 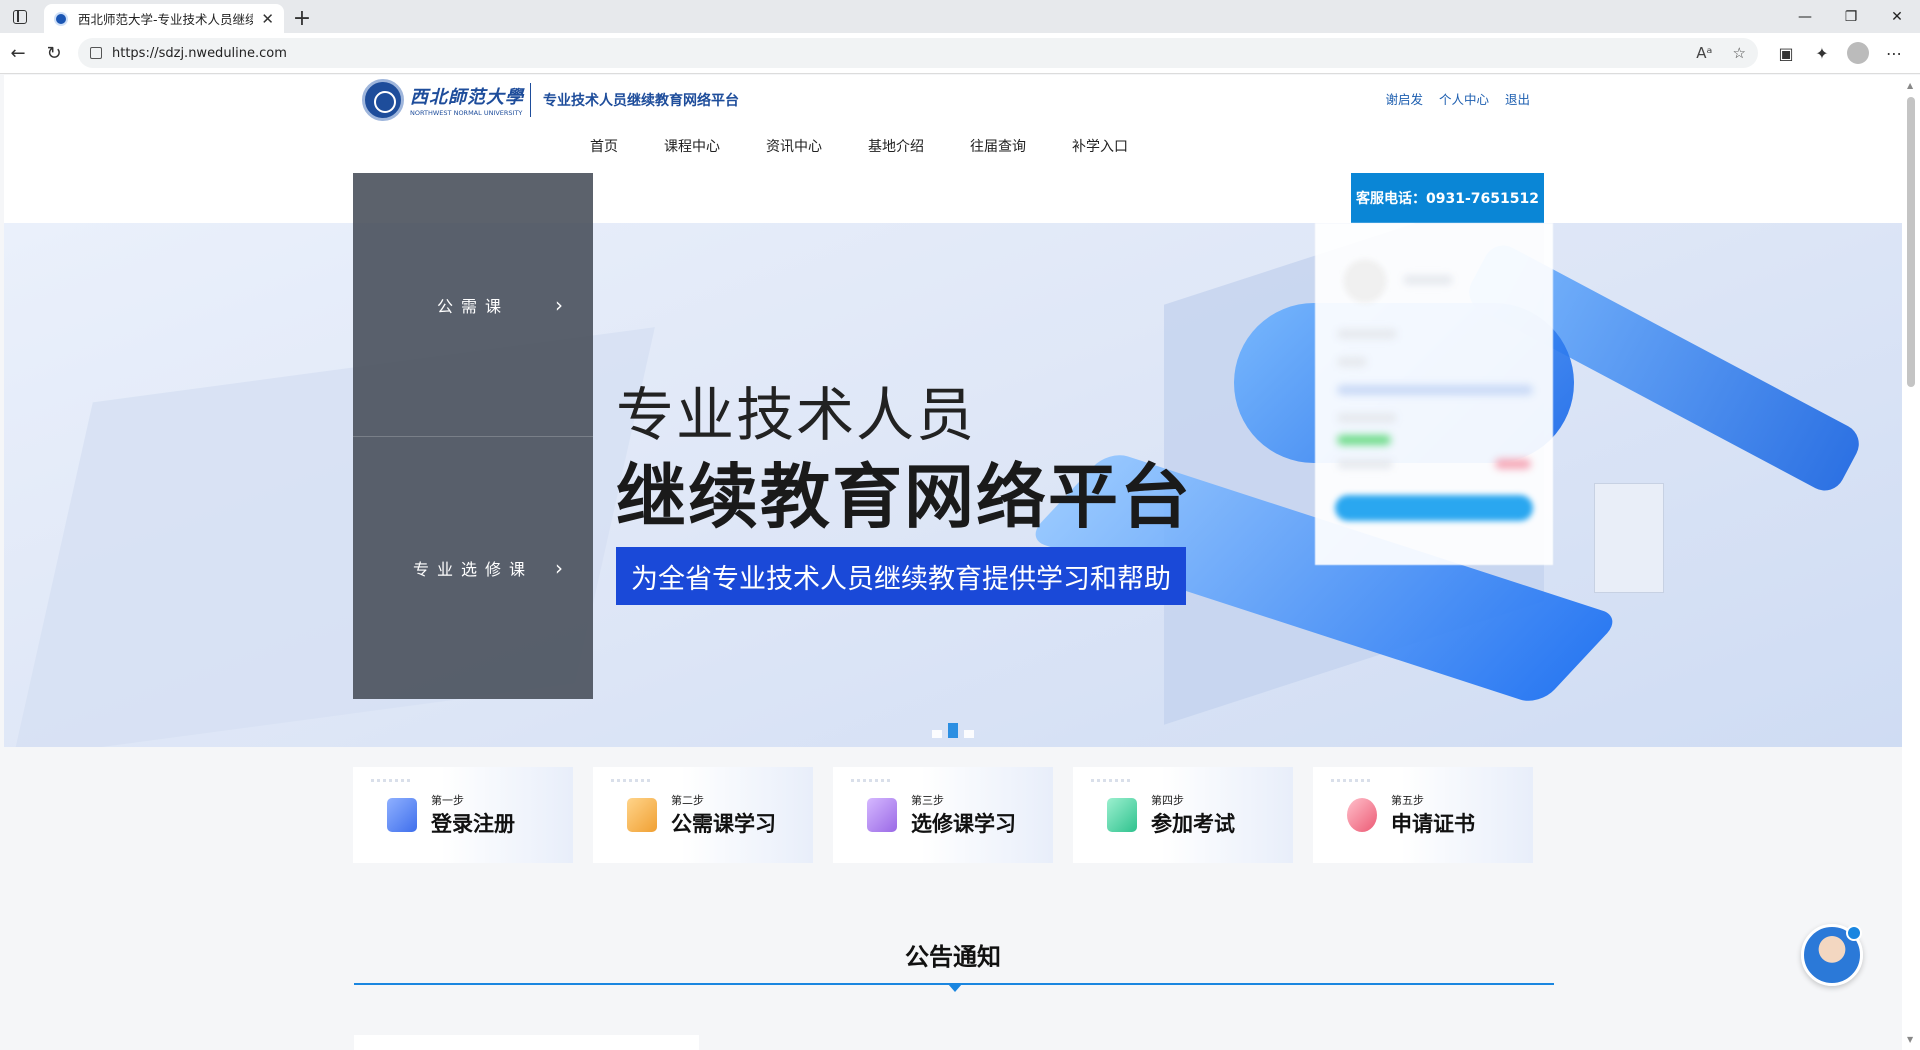 I want to click on hero-title-line2: 继续教育网络平台, so click(x=904, y=497).